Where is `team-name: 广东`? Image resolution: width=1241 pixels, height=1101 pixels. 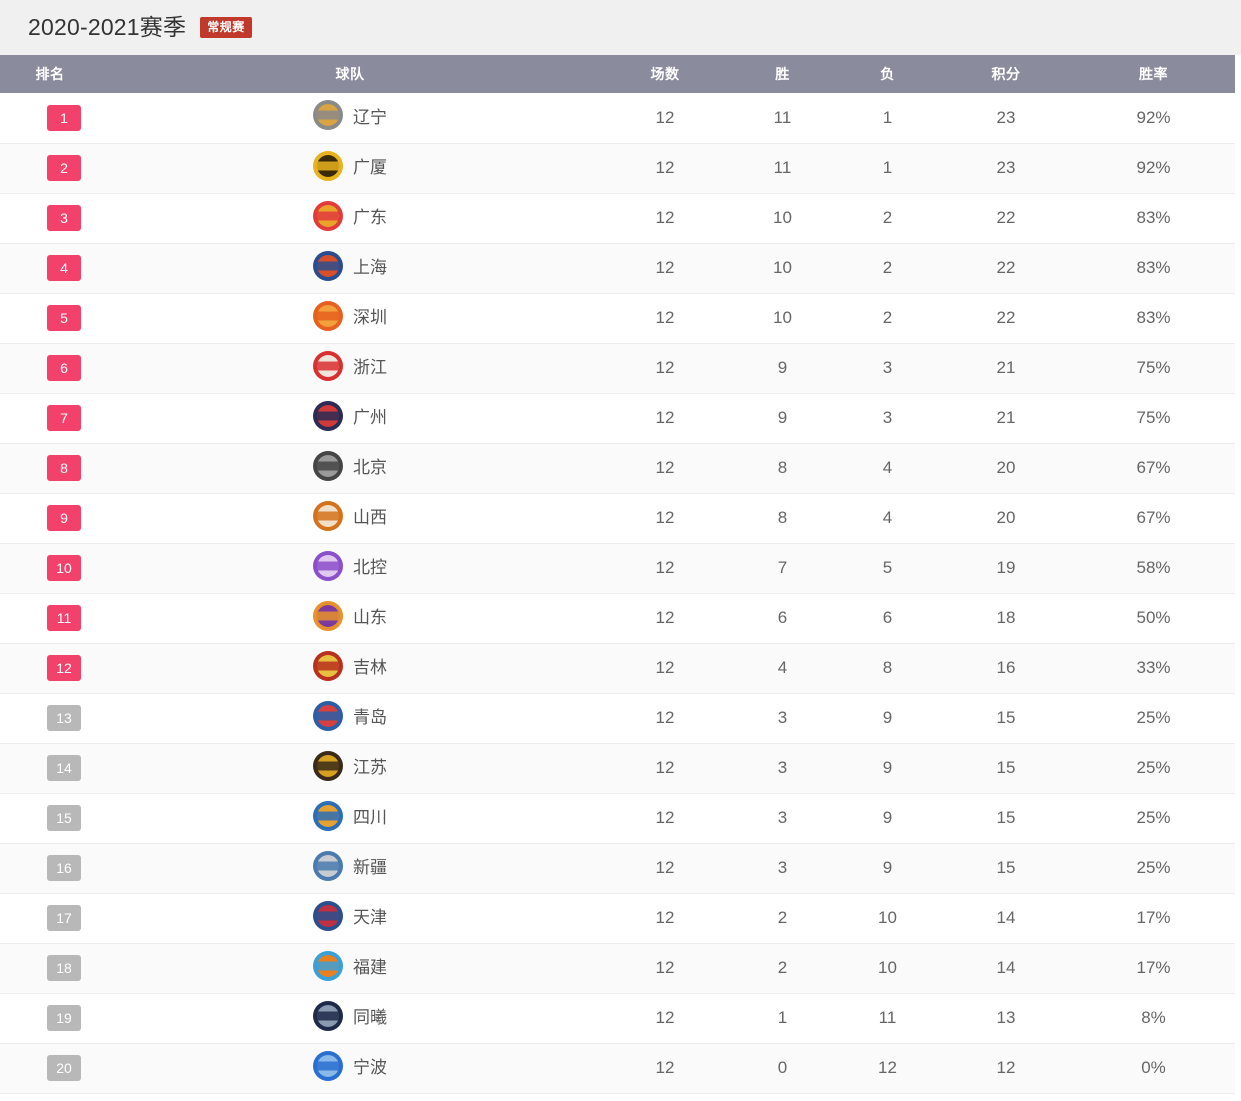 team-name: 广东 is located at coordinates (370, 217).